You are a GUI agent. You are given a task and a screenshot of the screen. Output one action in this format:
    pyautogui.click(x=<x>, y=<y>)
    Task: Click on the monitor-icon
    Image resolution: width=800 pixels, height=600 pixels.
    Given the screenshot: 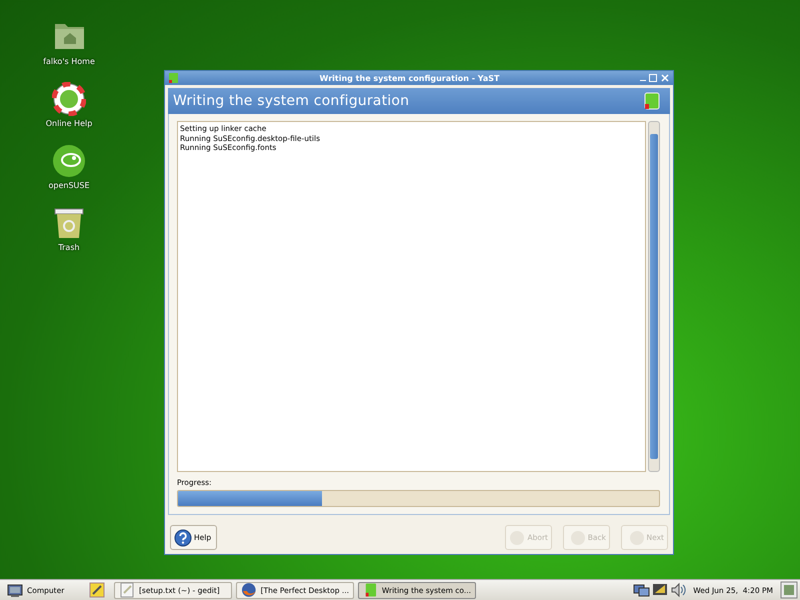 What is the action you would take?
    pyautogui.click(x=15, y=590)
    